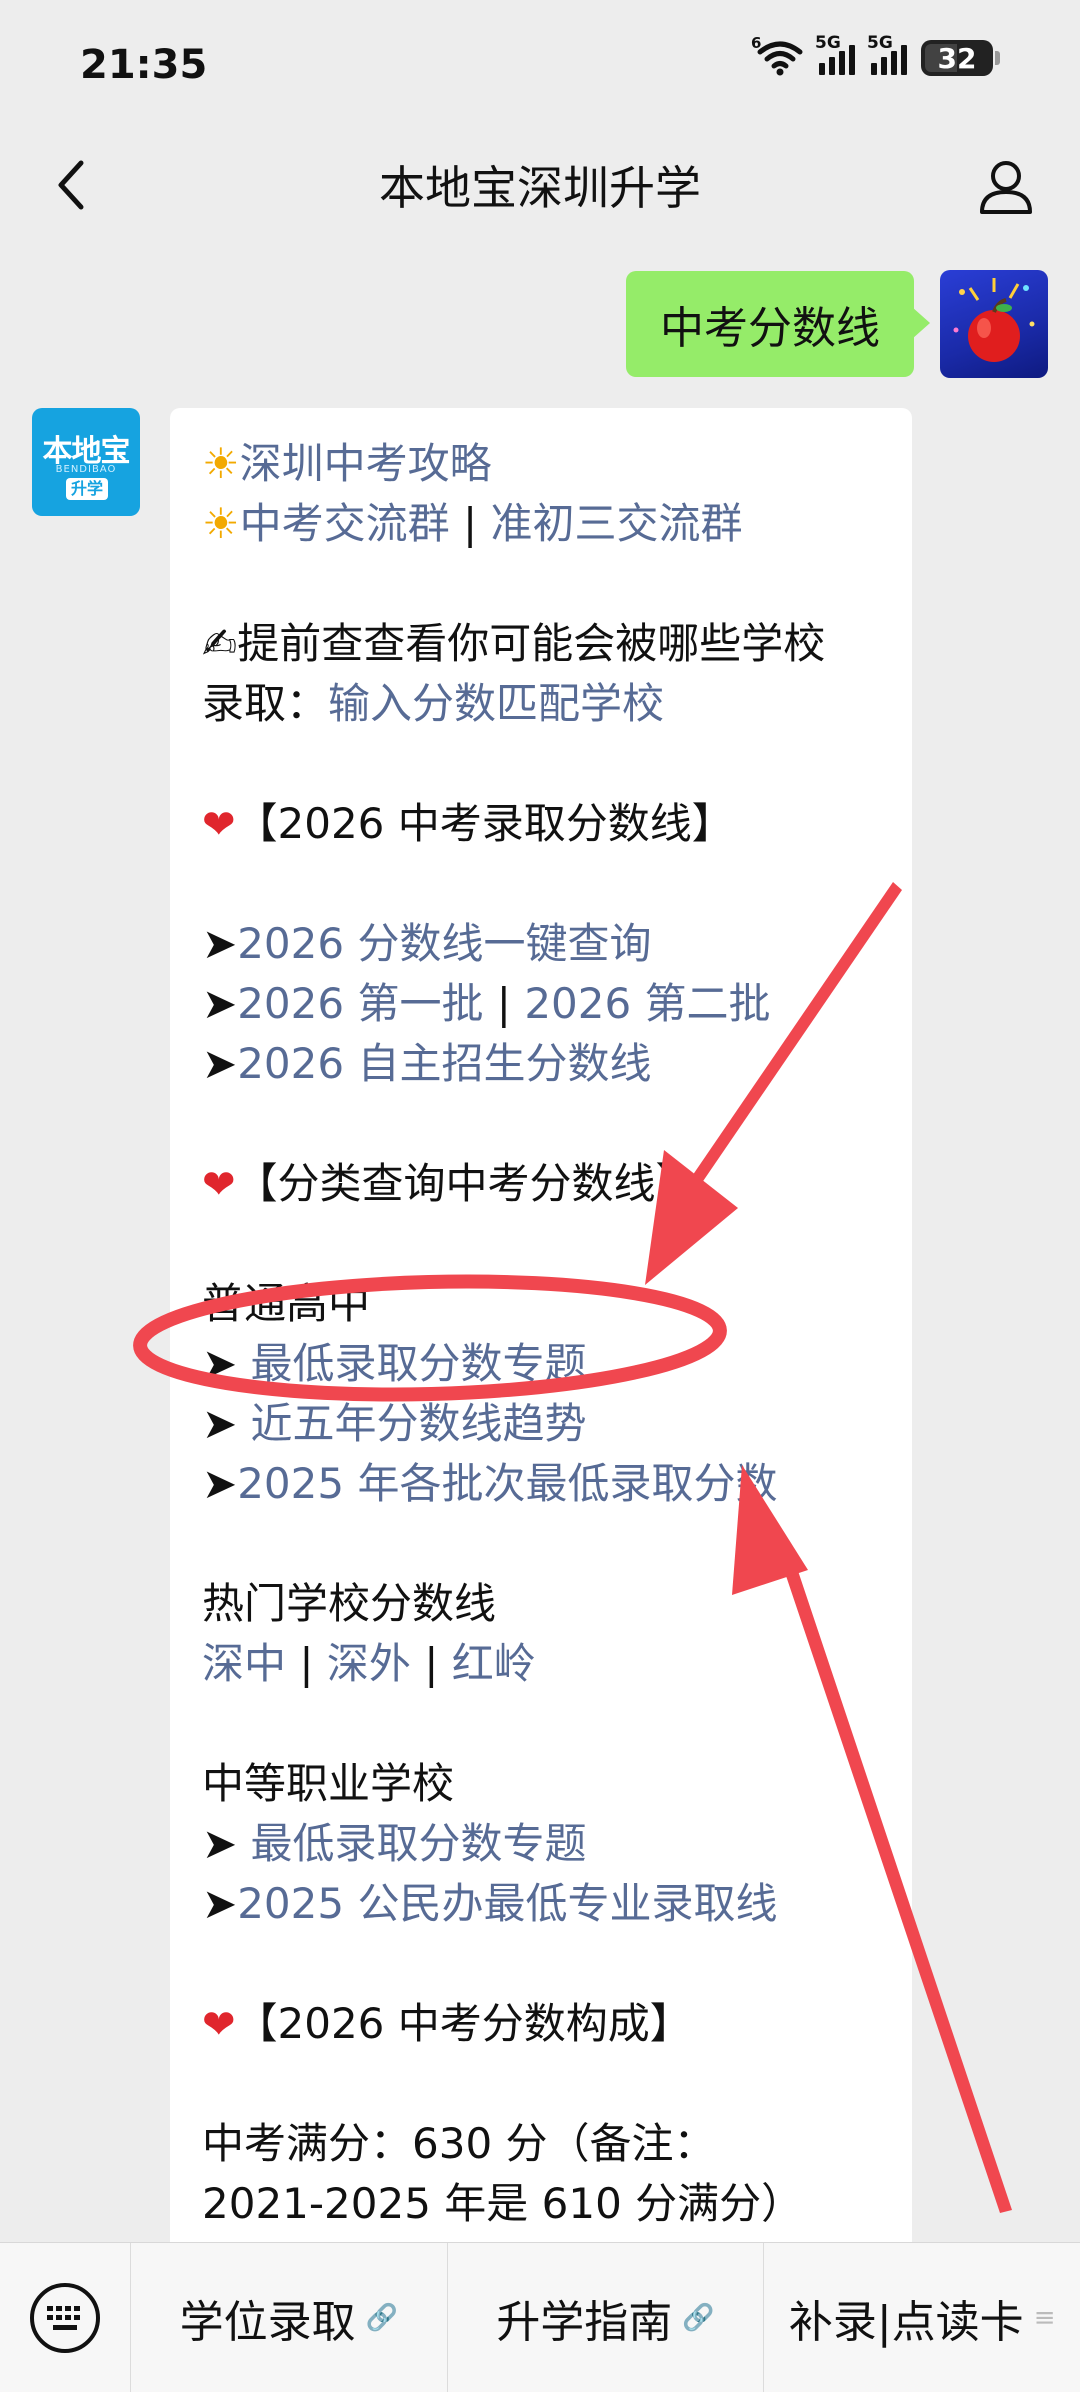  I want to click on user-avatar, so click(994, 324).